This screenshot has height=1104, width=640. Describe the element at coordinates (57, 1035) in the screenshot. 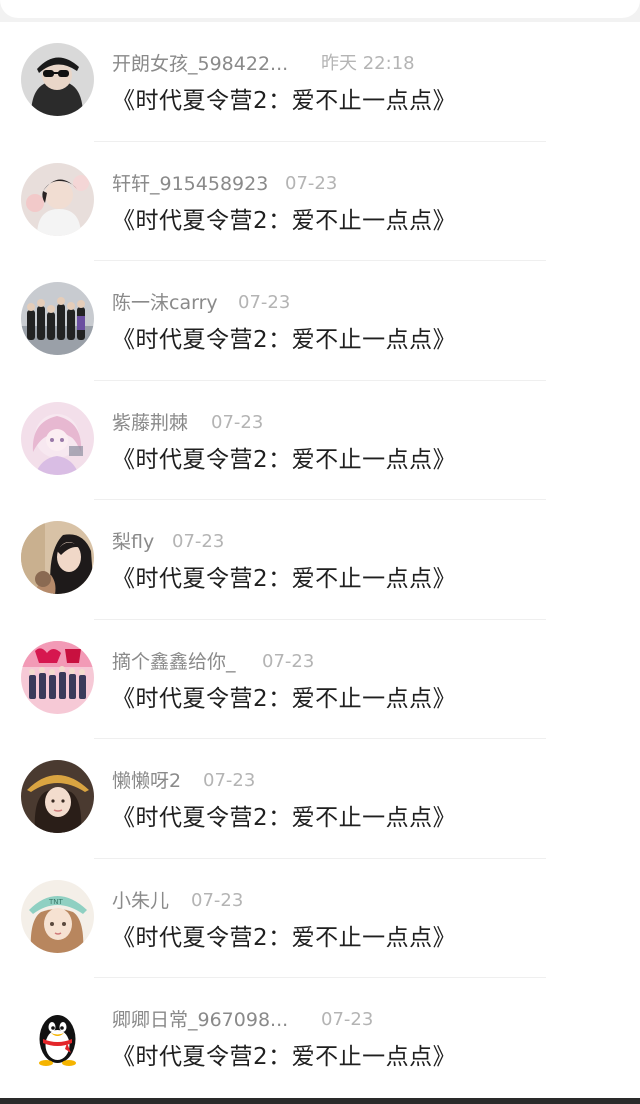

I see `qq-penguin-icon` at that location.